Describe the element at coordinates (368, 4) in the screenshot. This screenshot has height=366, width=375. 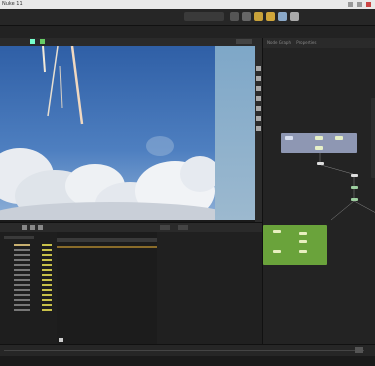
I see `close-icon` at that location.